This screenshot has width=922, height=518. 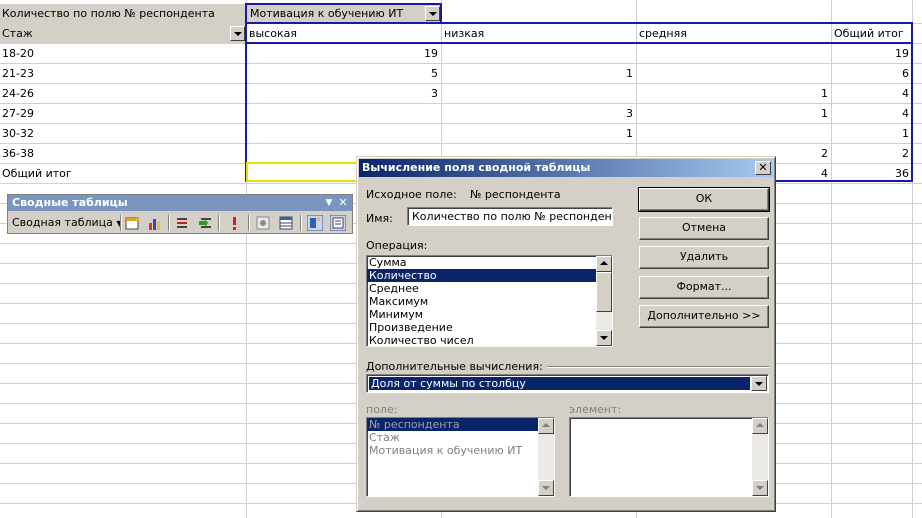 I want to click on pivot-table-menu: Сводная таблица ▼, so click(x=67, y=223).